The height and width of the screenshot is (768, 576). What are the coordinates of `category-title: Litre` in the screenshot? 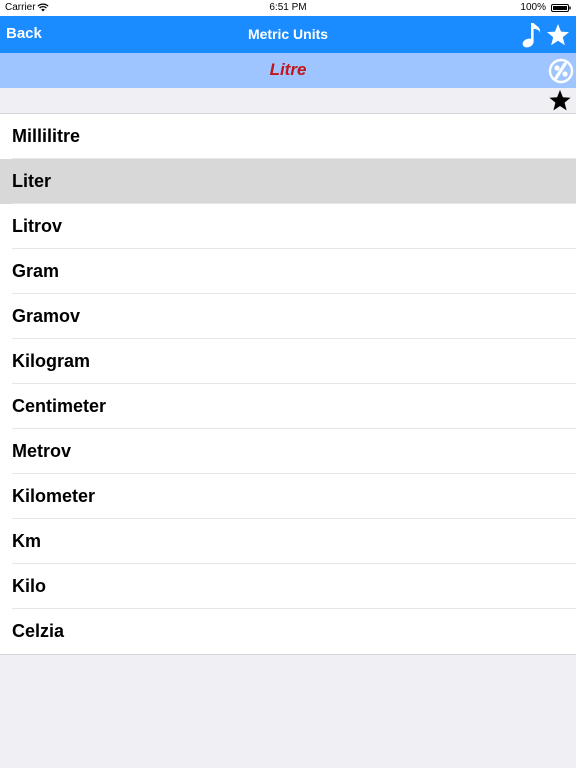 It's located at (288, 69).